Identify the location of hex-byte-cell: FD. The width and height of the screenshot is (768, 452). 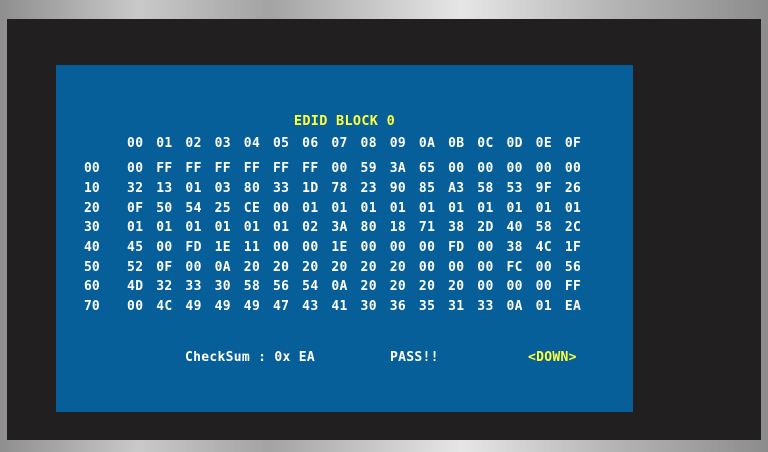
(456, 248).